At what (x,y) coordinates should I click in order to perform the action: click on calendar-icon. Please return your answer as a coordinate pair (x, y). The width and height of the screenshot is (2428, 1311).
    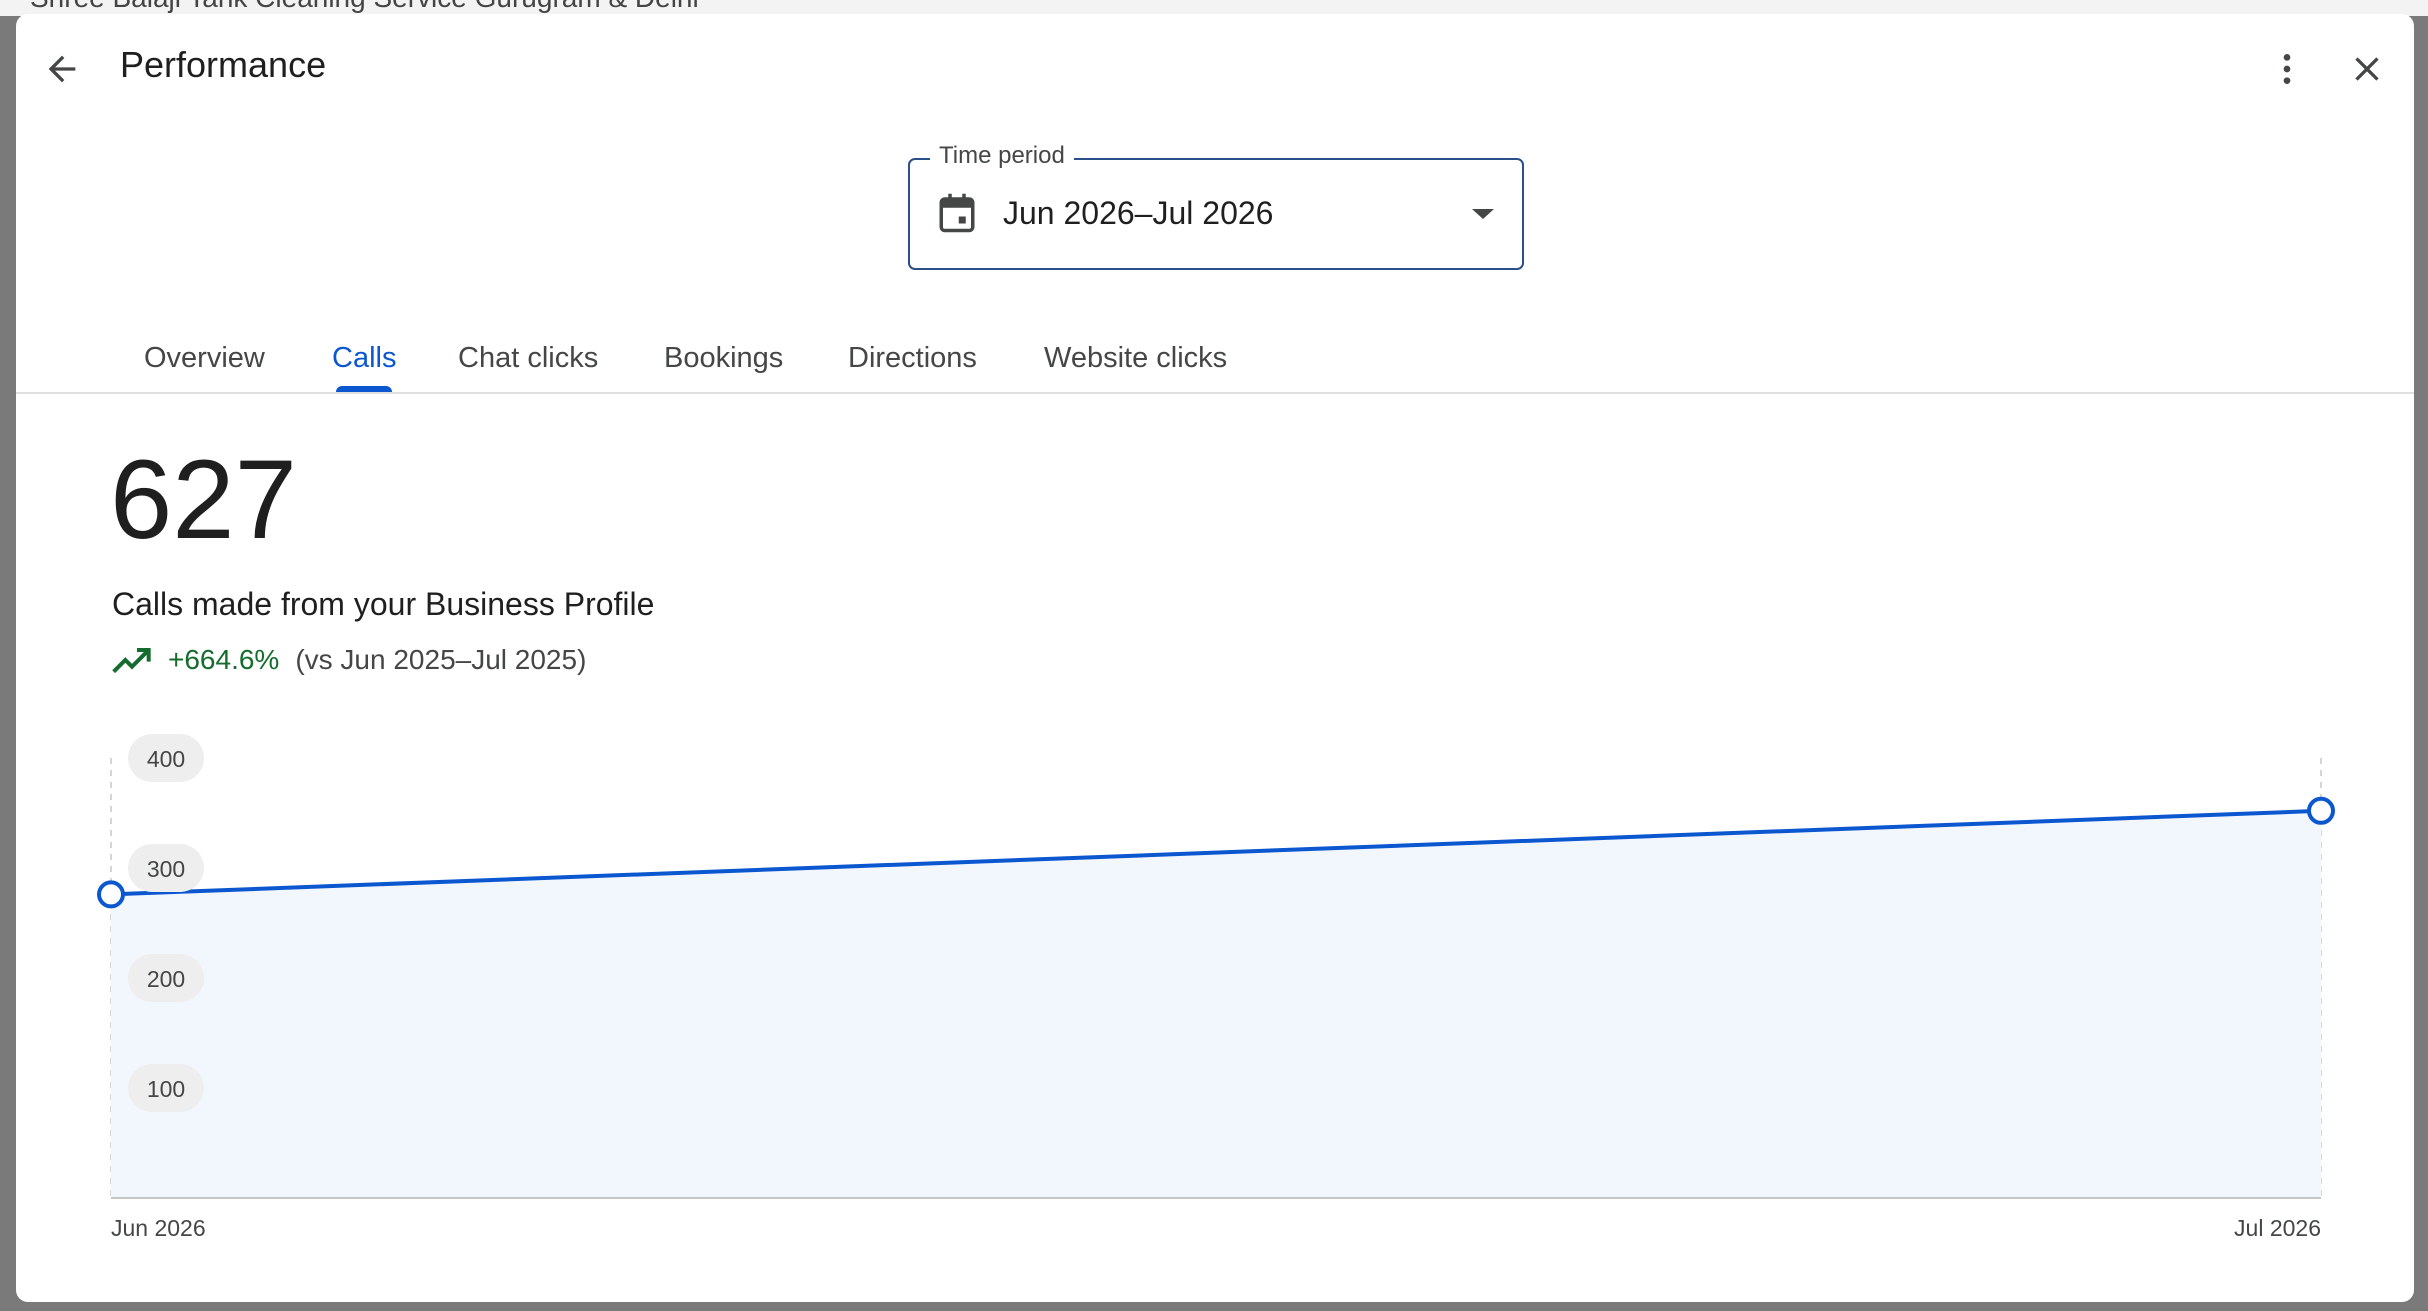
    Looking at the image, I should click on (957, 215).